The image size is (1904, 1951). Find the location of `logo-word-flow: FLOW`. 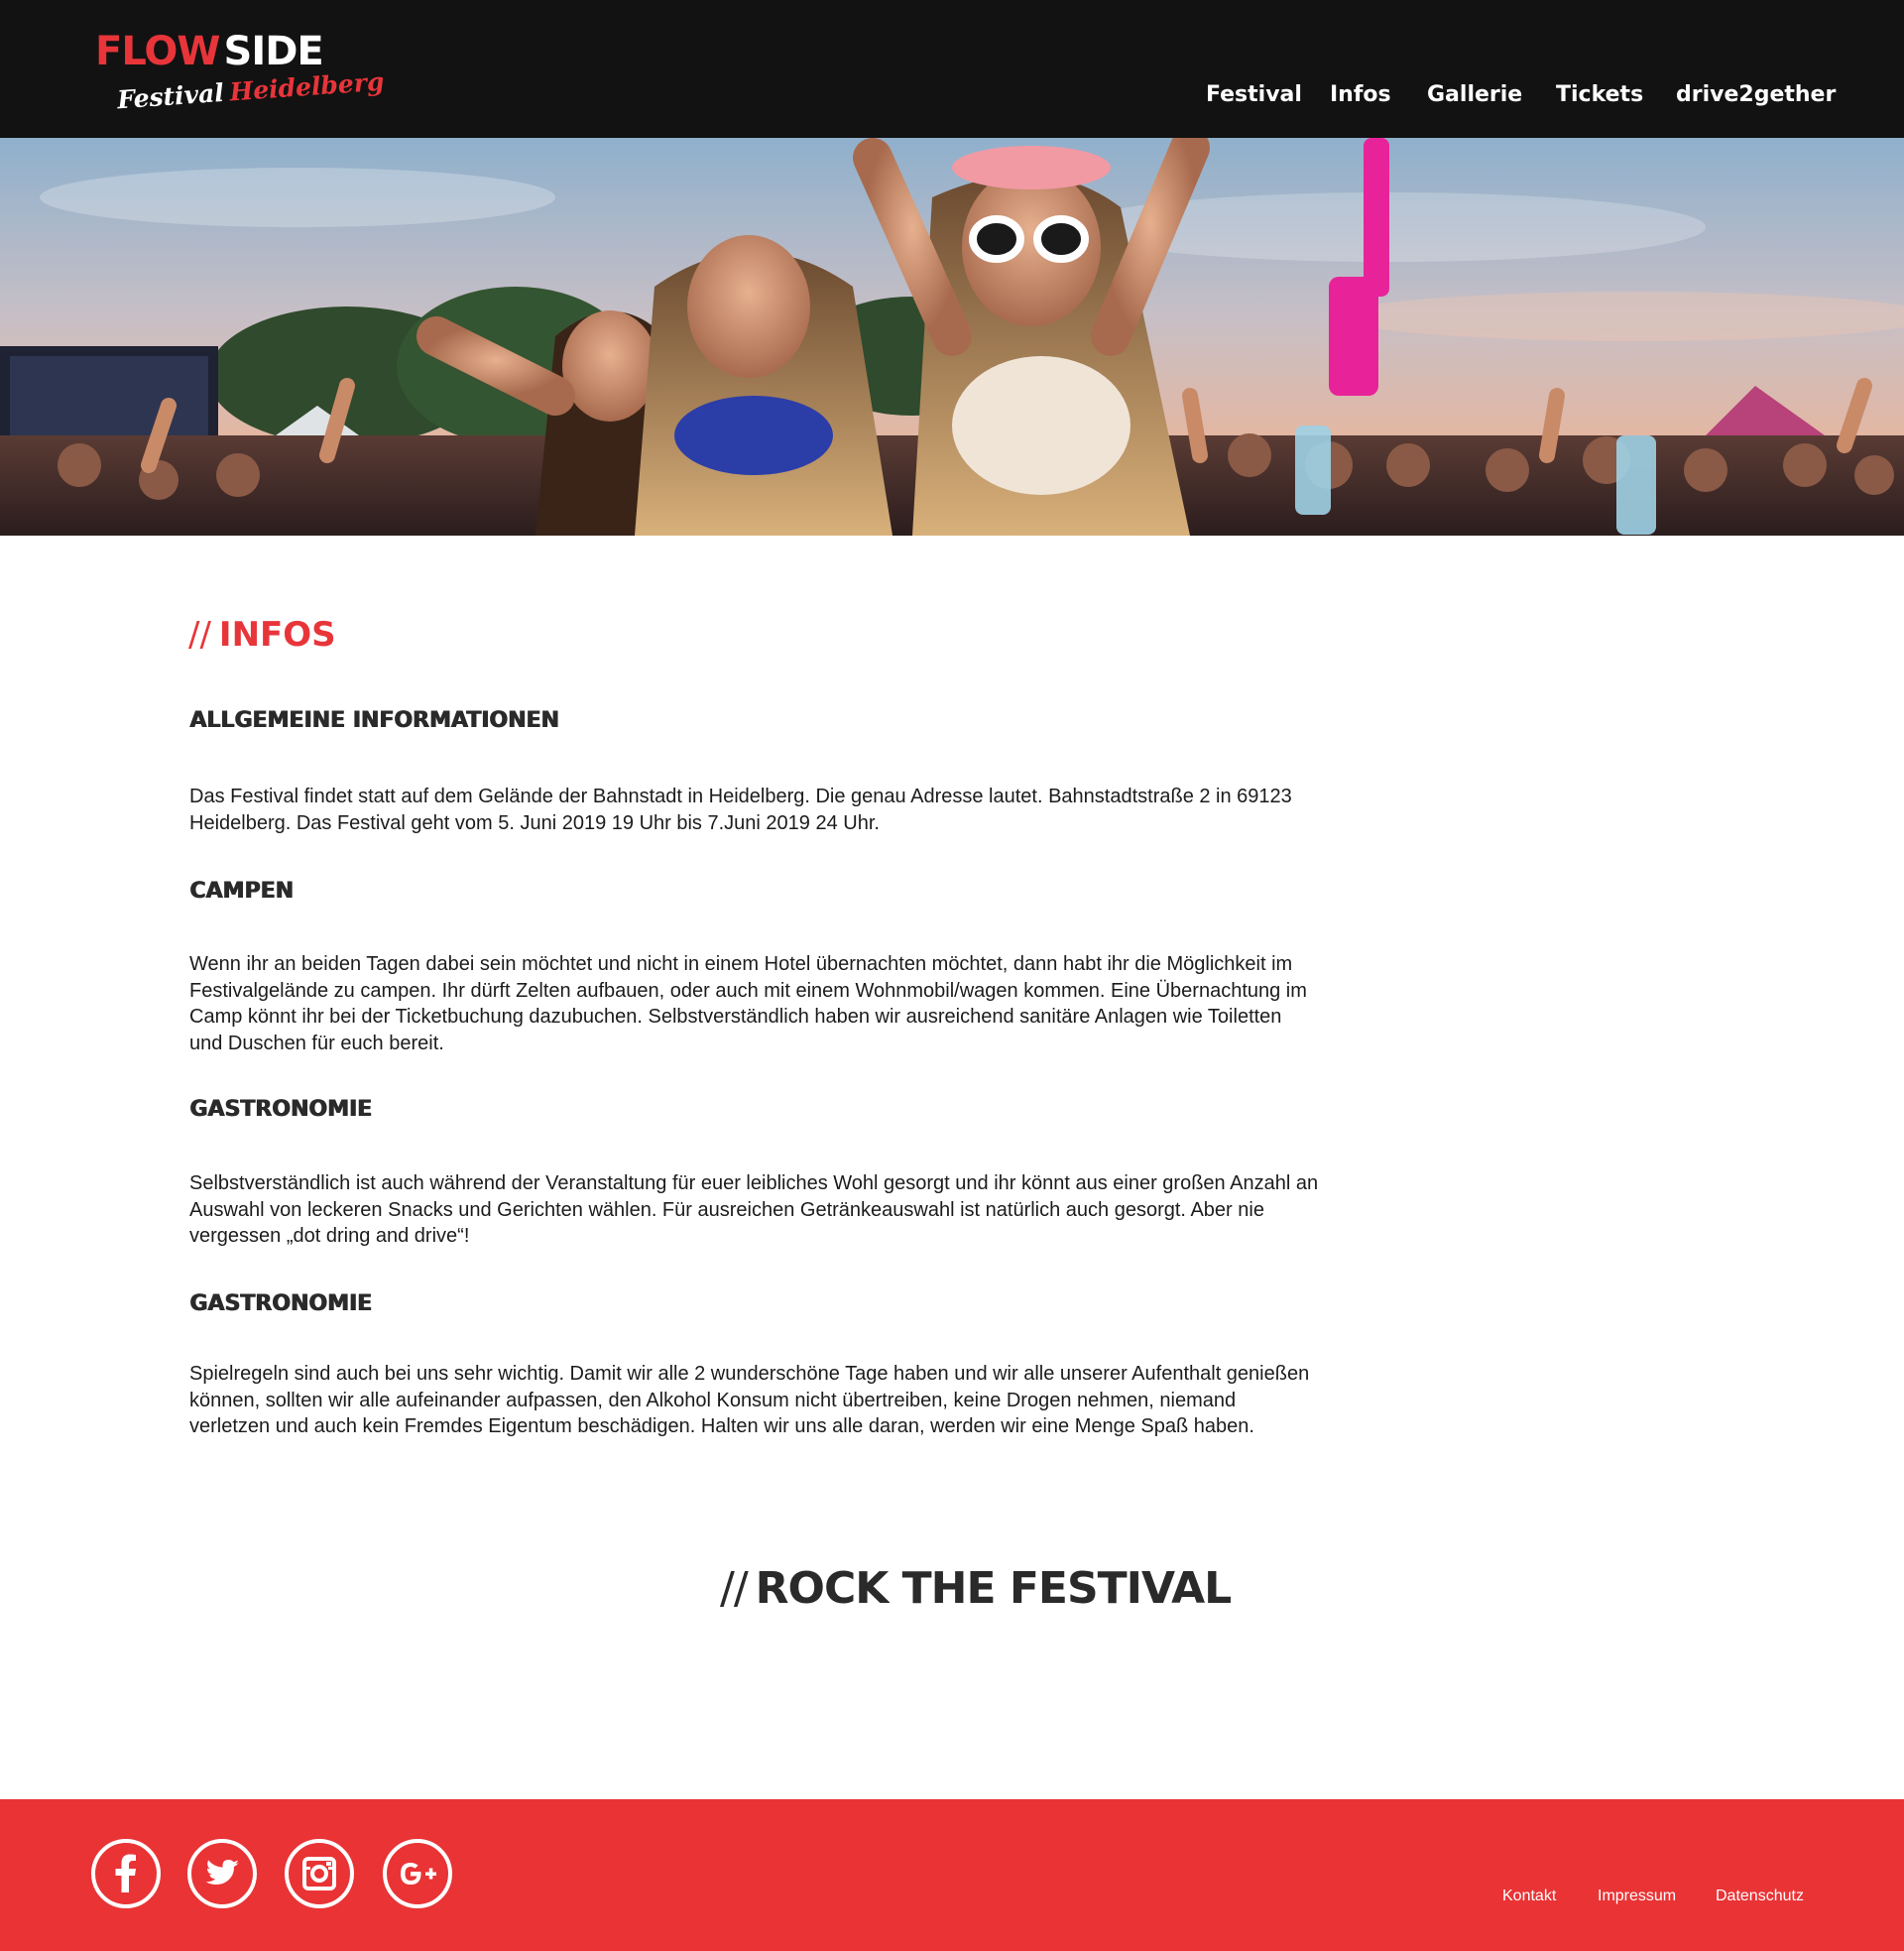

logo-word-flow: FLOW is located at coordinates (158, 51).